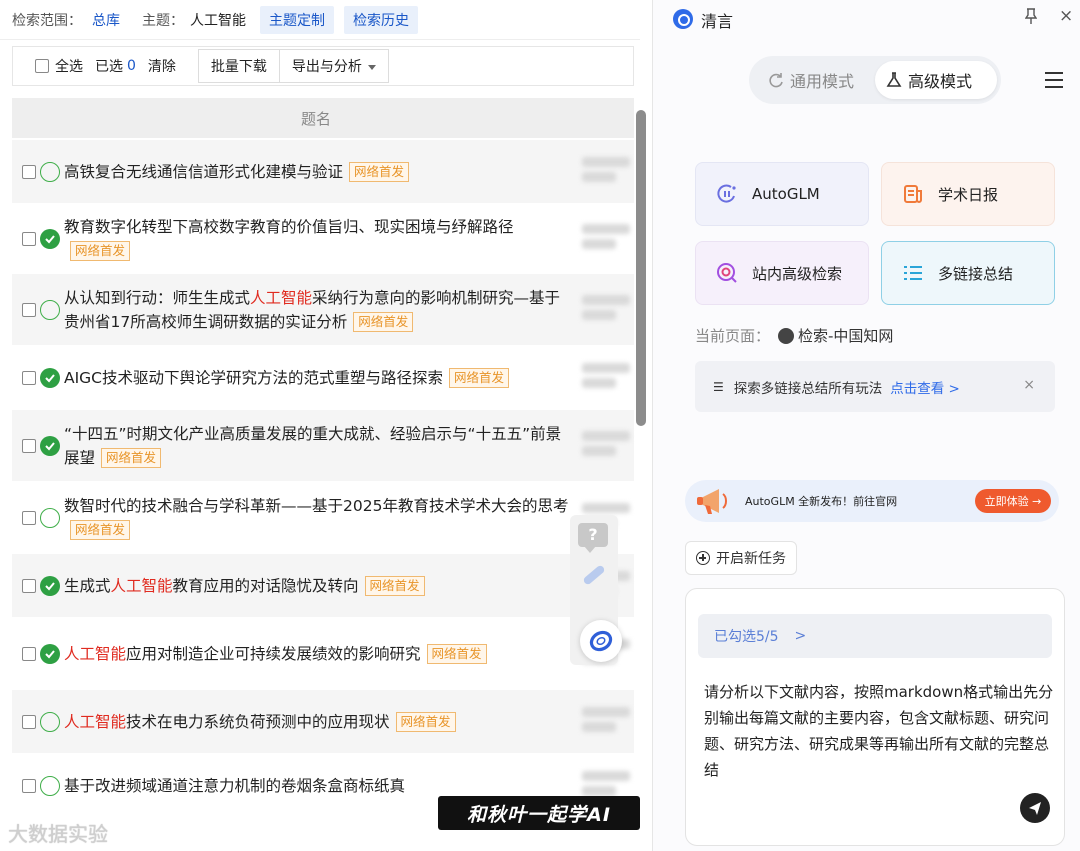 This screenshot has width=1080, height=851. What do you see at coordinates (42, 66) in the screenshot?
I see `select-all-checkbox` at bounding box center [42, 66].